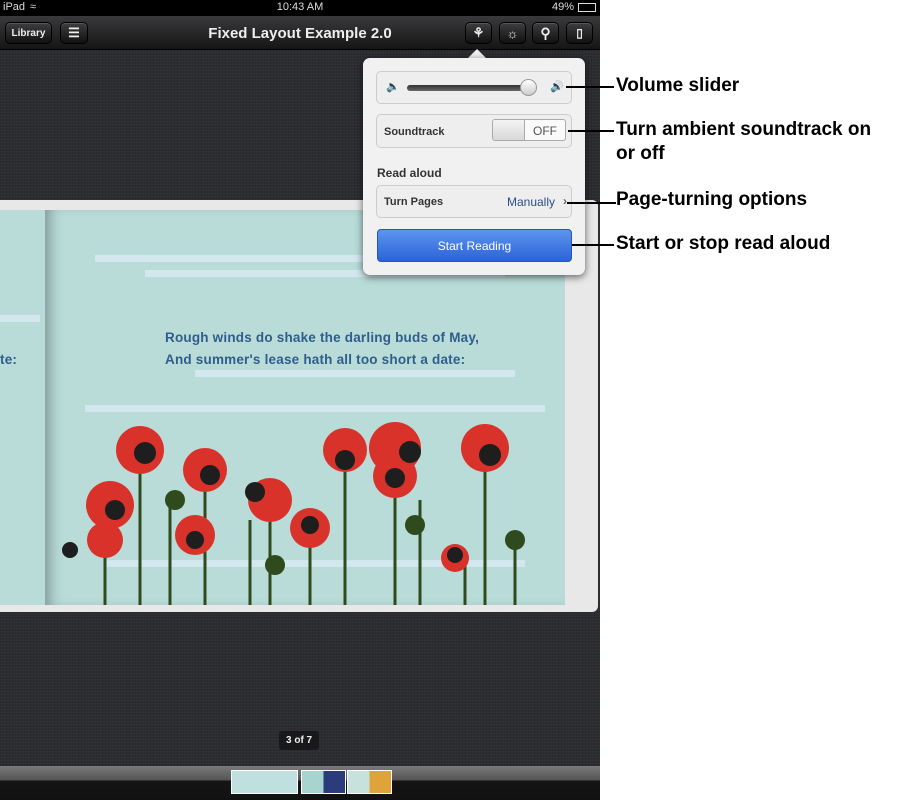  I want to click on audio-button: ⚘, so click(478, 33).